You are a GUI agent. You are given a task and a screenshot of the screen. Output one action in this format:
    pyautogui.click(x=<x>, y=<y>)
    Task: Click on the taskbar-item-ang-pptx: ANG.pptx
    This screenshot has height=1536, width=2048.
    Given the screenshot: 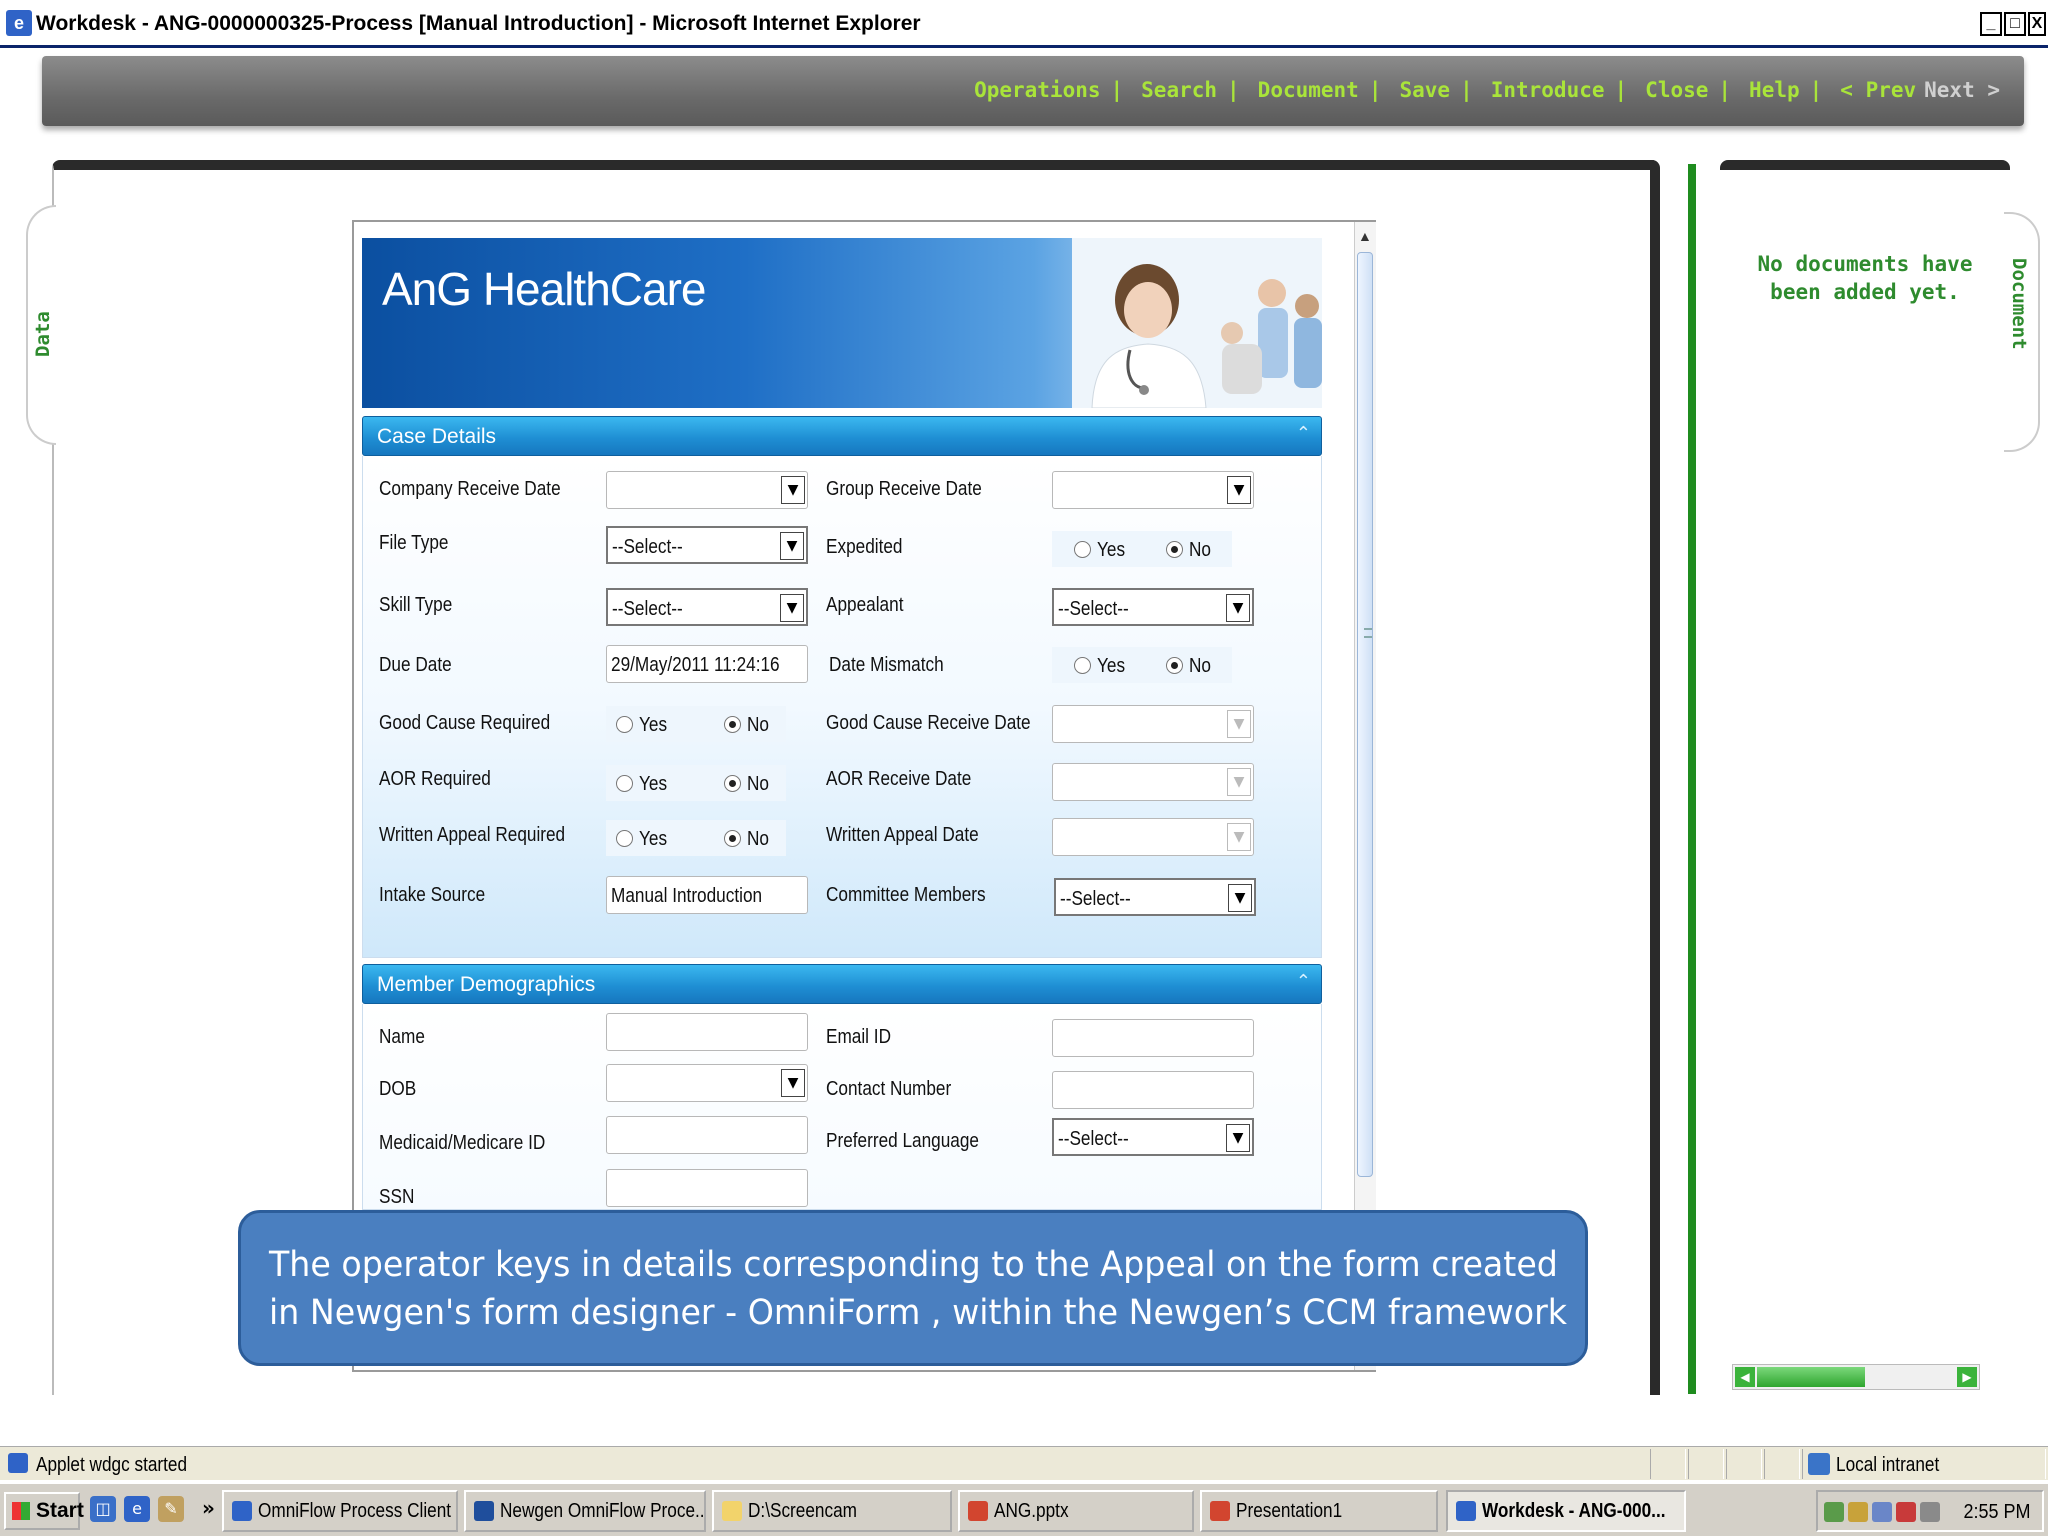 What is the action you would take?
    pyautogui.click(x=1076, y=1511)
    